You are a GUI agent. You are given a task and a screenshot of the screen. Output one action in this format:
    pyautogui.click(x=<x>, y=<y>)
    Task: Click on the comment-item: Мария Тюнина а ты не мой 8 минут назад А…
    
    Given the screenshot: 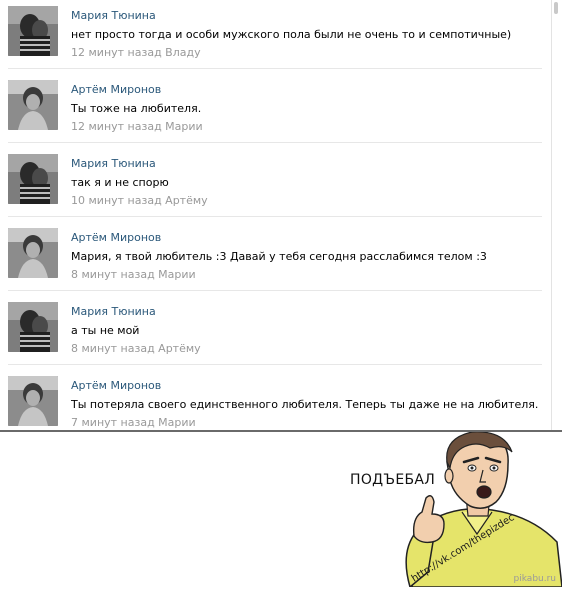 What is the action you would take?
    pyautogui.click(x=274, y=333)
    